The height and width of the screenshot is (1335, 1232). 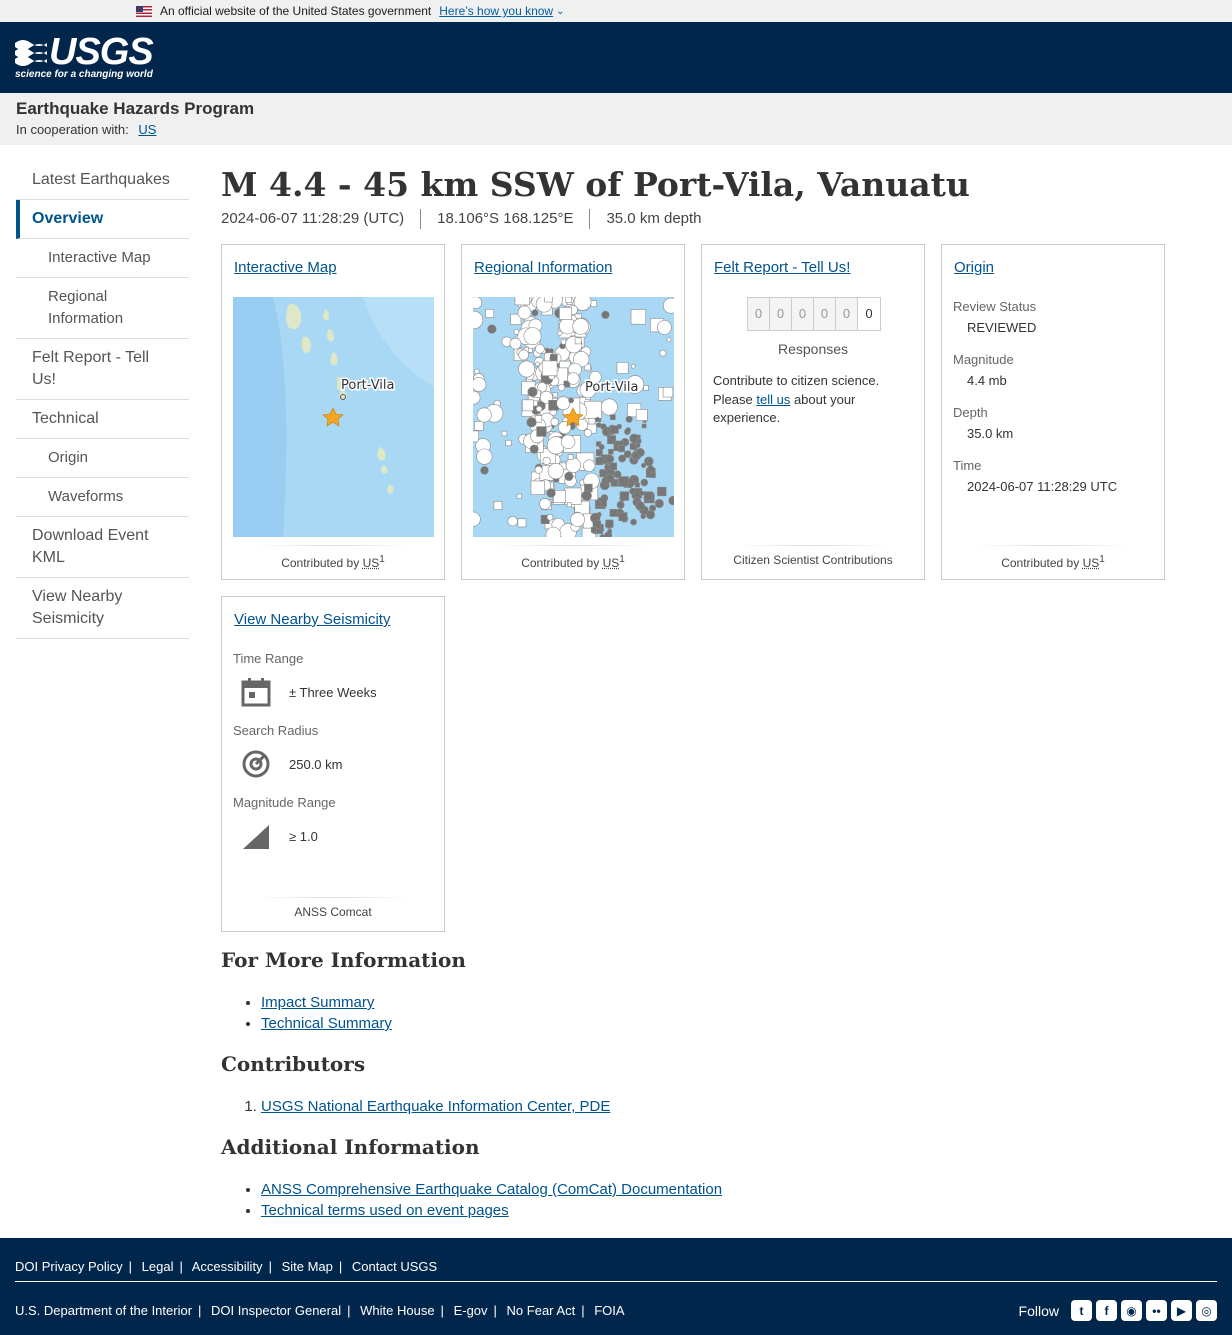 I want to click on footer-doi-link: U.S. Department of the Interior, so click(x=103, y=1310).